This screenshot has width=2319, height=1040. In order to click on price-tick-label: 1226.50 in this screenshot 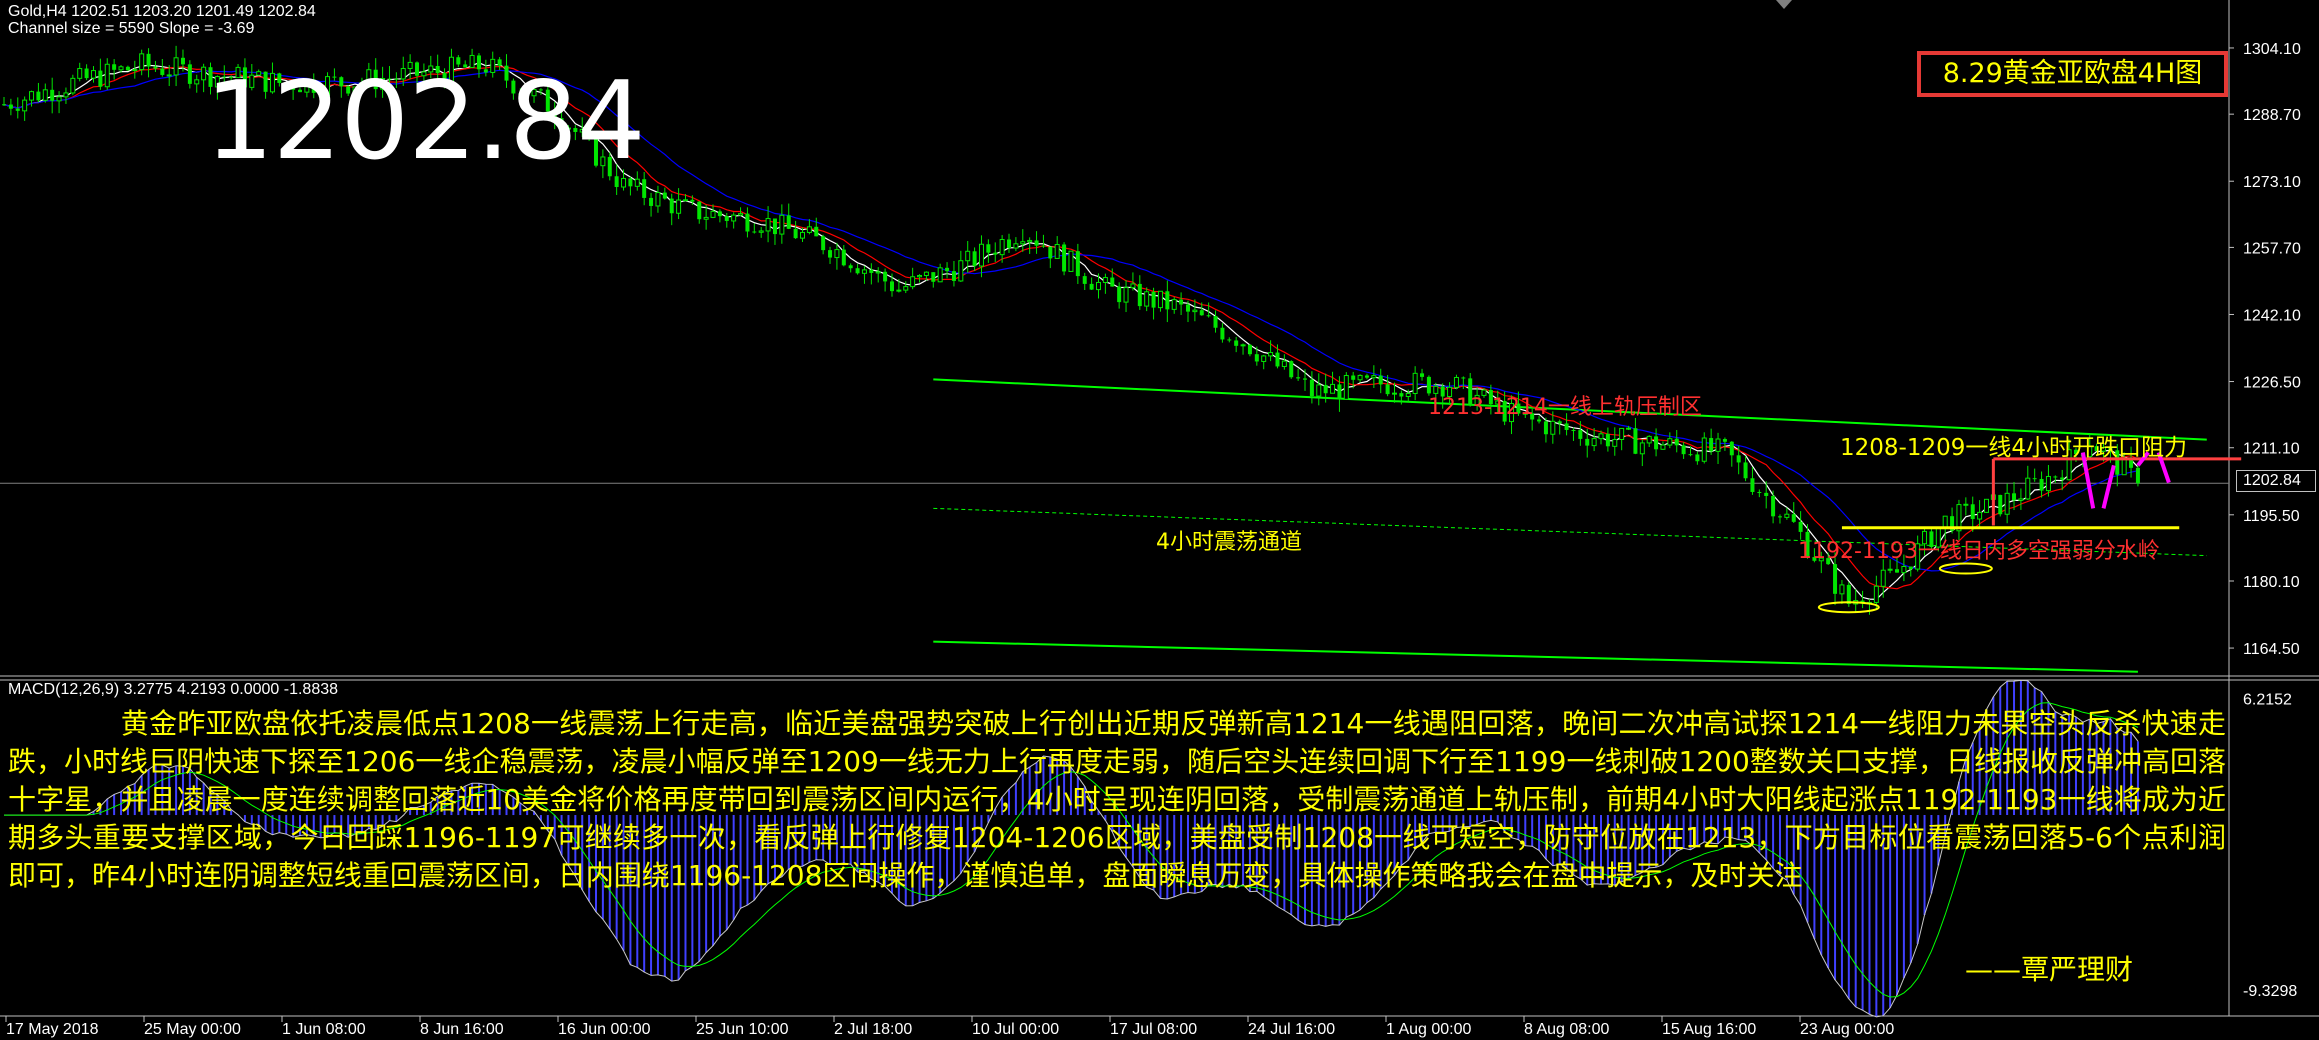, I will do `click(2272, 383)`.